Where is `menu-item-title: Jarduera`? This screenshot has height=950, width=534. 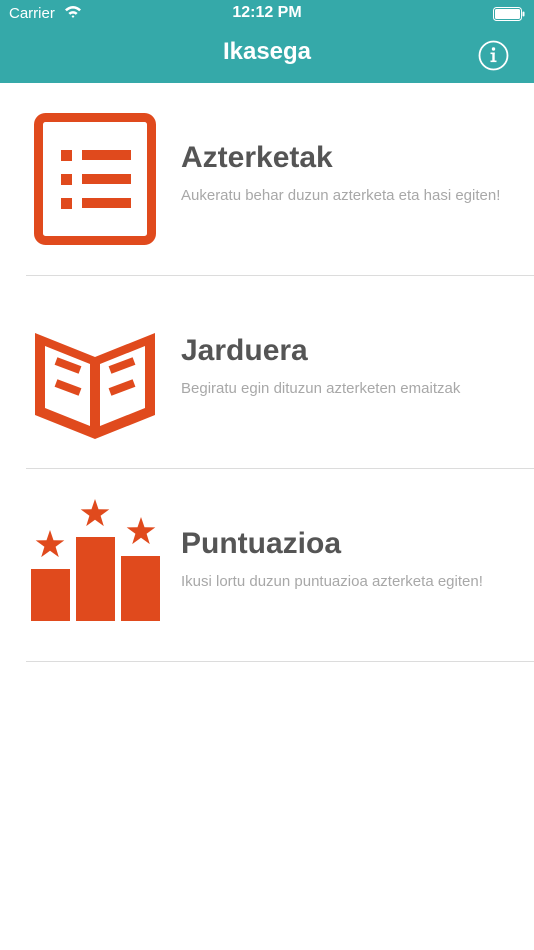 menu-item-title: Jarduera is located at coordinates (244, 350).